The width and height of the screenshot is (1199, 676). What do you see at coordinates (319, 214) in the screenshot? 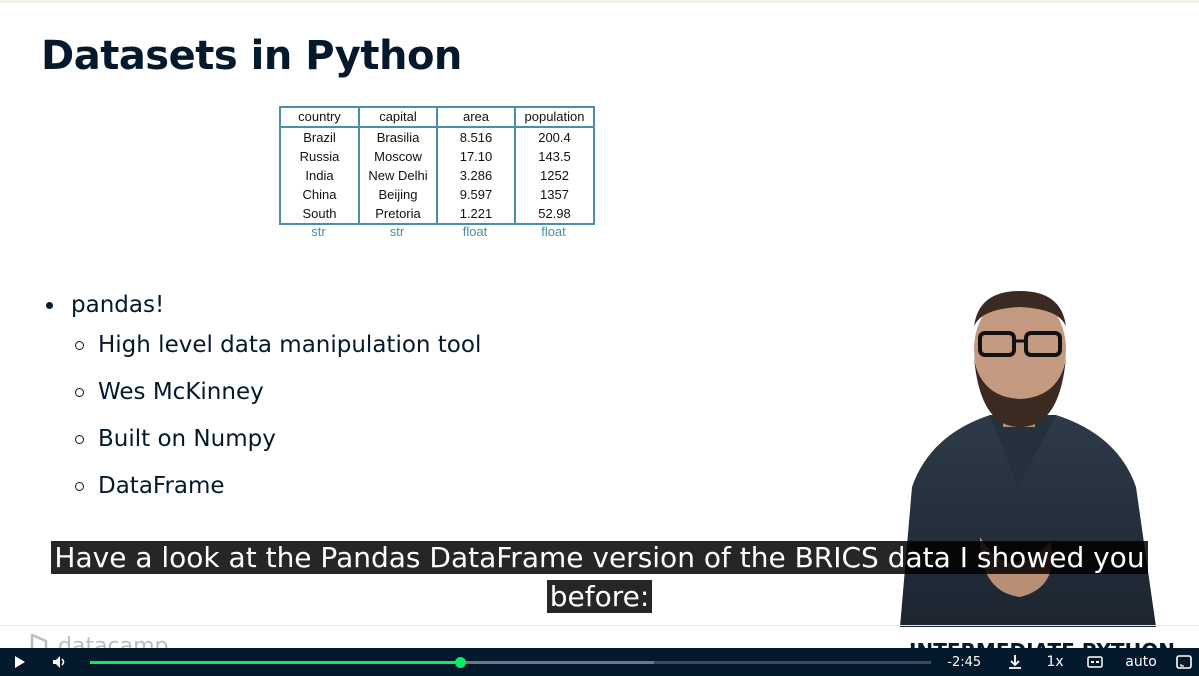
I see `table-cell: South` at bounding box center [319, 214].